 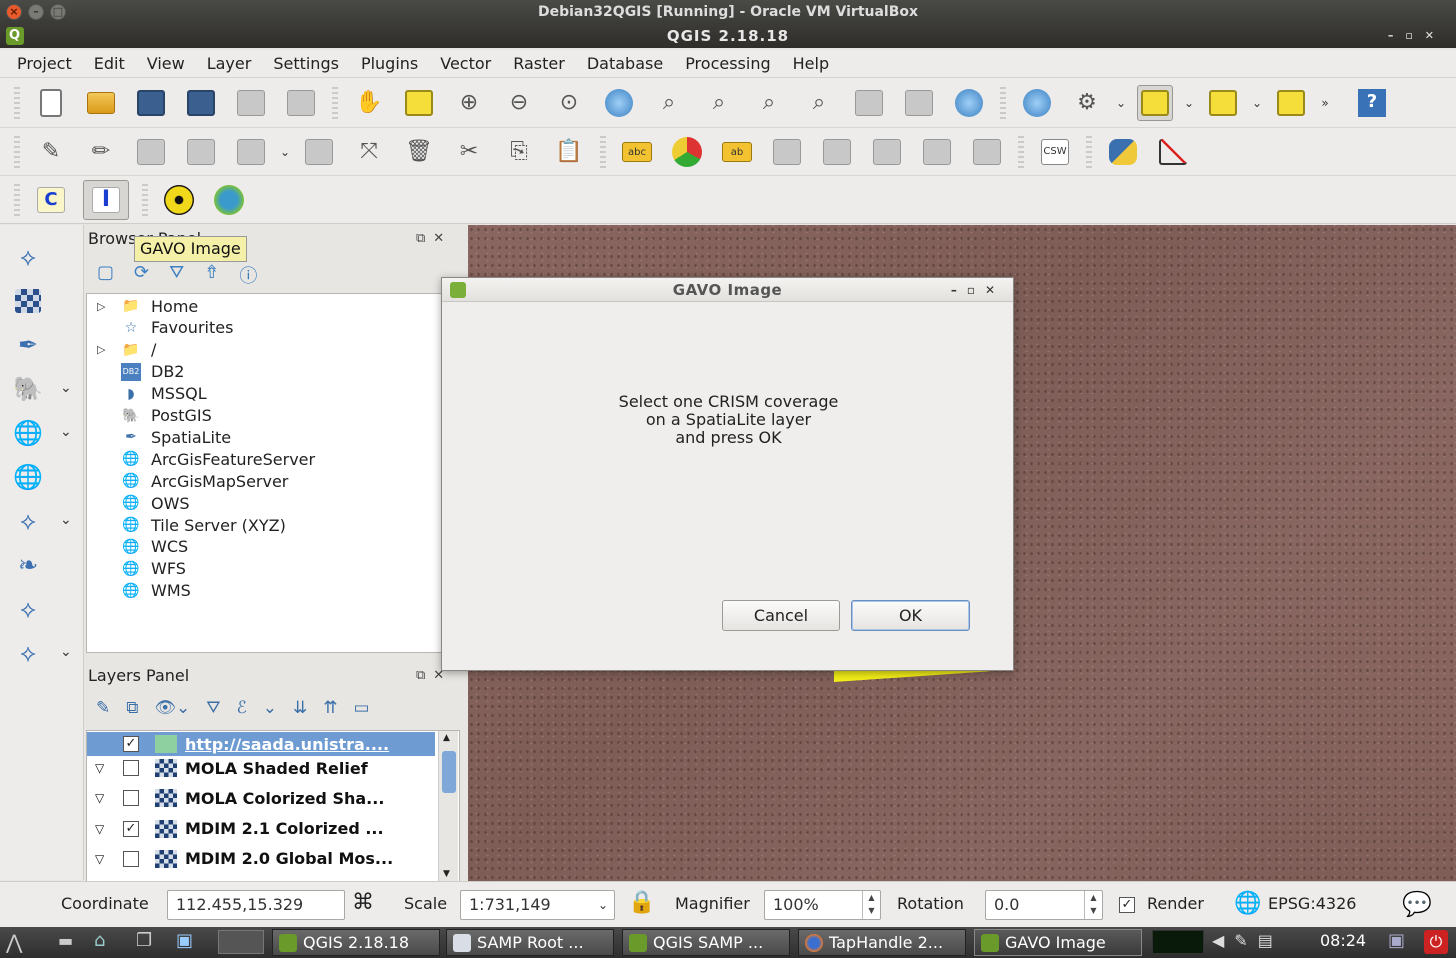 I want to click on menu-layer: Layer, so click(x=229, y=63).